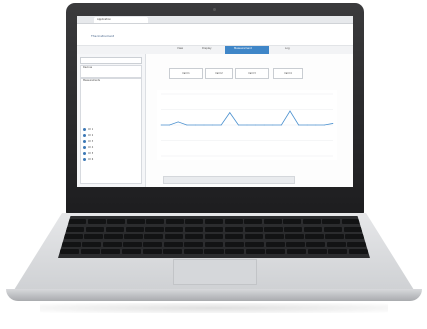  I want to click on sidebar-channel: Ch 4, so click(90, 147).